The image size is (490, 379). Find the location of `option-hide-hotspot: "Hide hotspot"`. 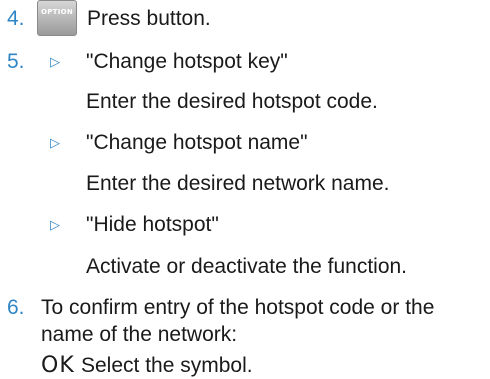

option-hide-hotspot: "Hide hotspot" is located at coordinates (152, 224).